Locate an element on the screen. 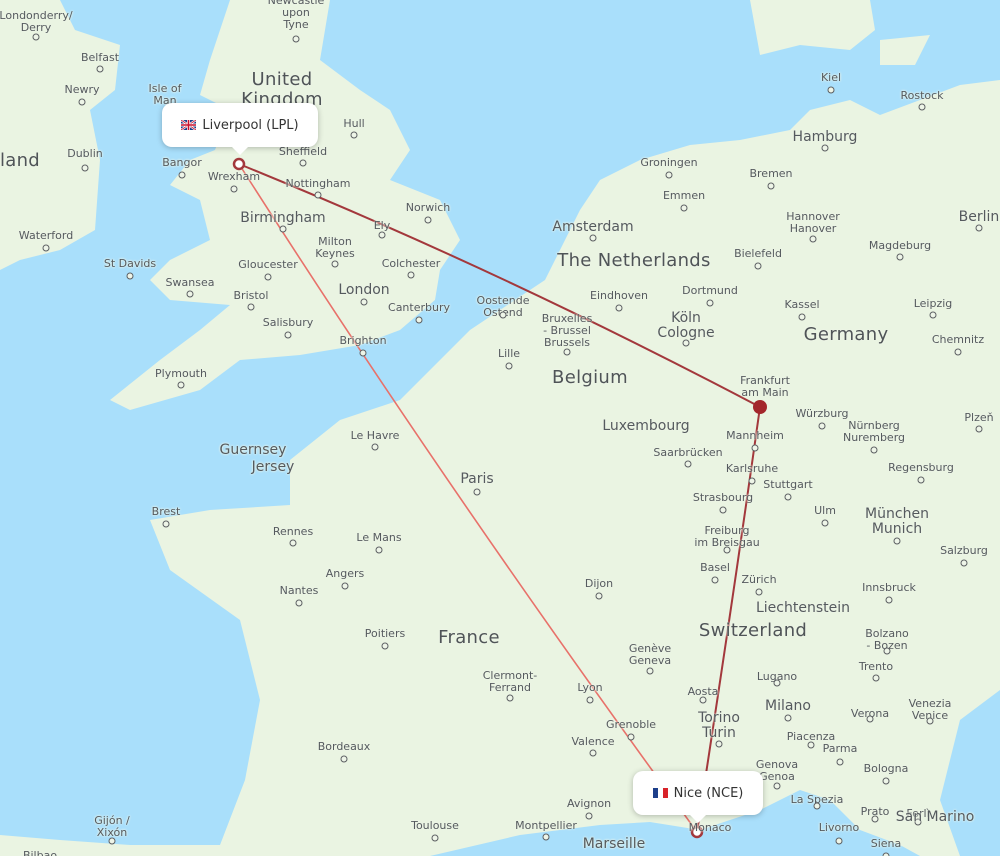 The image size is (1000, 856). city-marker-innsbruck is located at coordinates (889, 600).